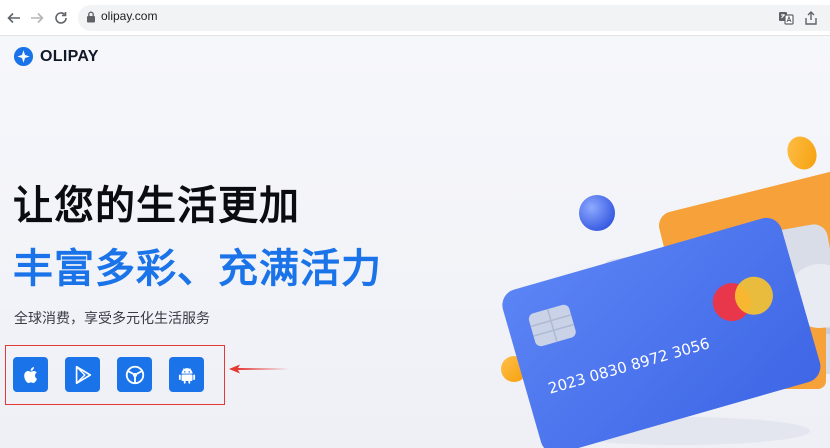 The height and width of the screenshot is (448, 830). Describe the element at coordinates (259, 369) in the screenshot. I see `annotation-arrow-icon` at that location.